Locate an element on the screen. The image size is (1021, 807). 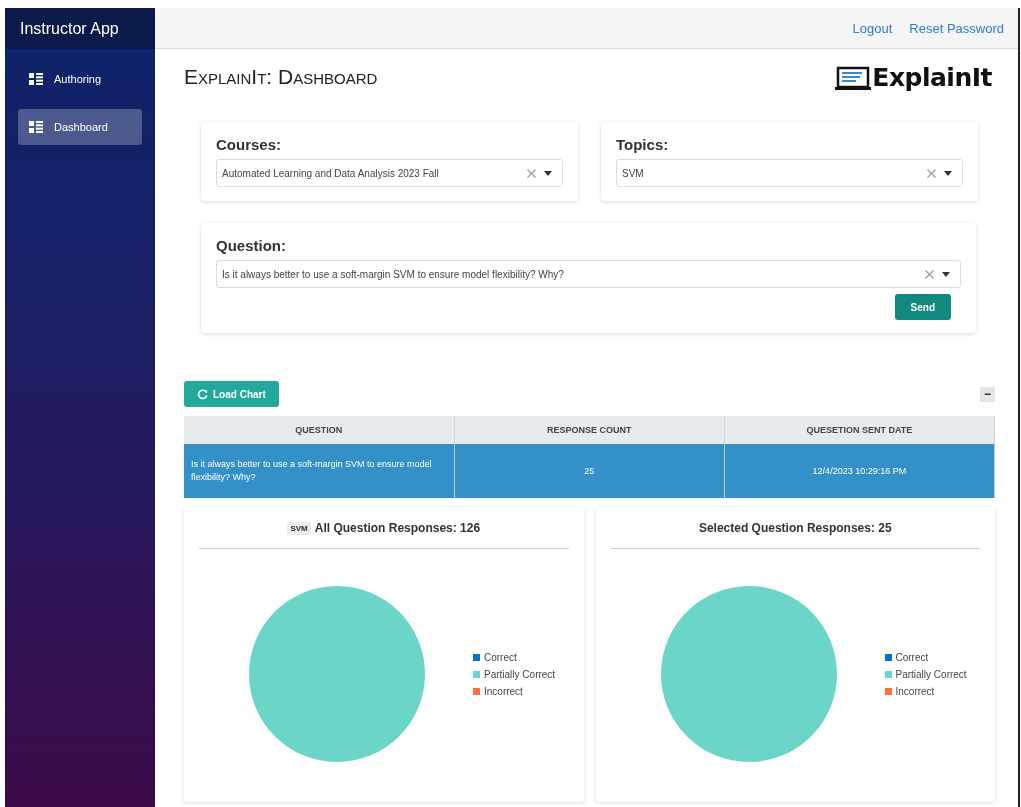
table-cell: Is it always better to use a soft-margin SVM to ensure model flexibility? Why? is located at coordinates (319, 471).